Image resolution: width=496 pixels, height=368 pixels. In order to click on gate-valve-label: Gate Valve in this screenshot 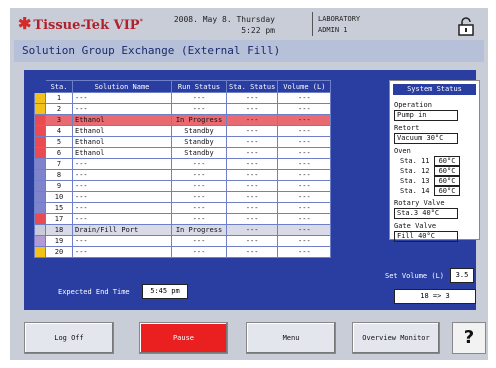, I will do `click(415, 226)`.